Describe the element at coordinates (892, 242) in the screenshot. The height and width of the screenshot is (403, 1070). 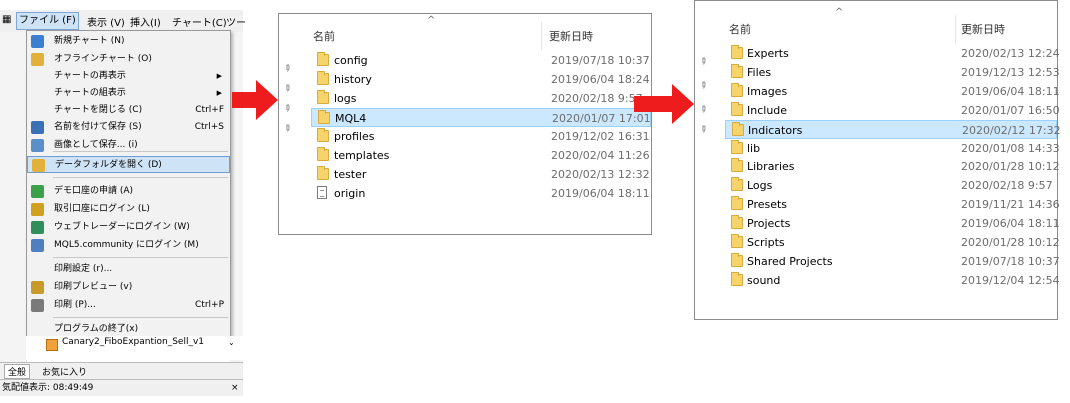
I see `file-row: Scripts 2020/01/28 10:12` at that location.